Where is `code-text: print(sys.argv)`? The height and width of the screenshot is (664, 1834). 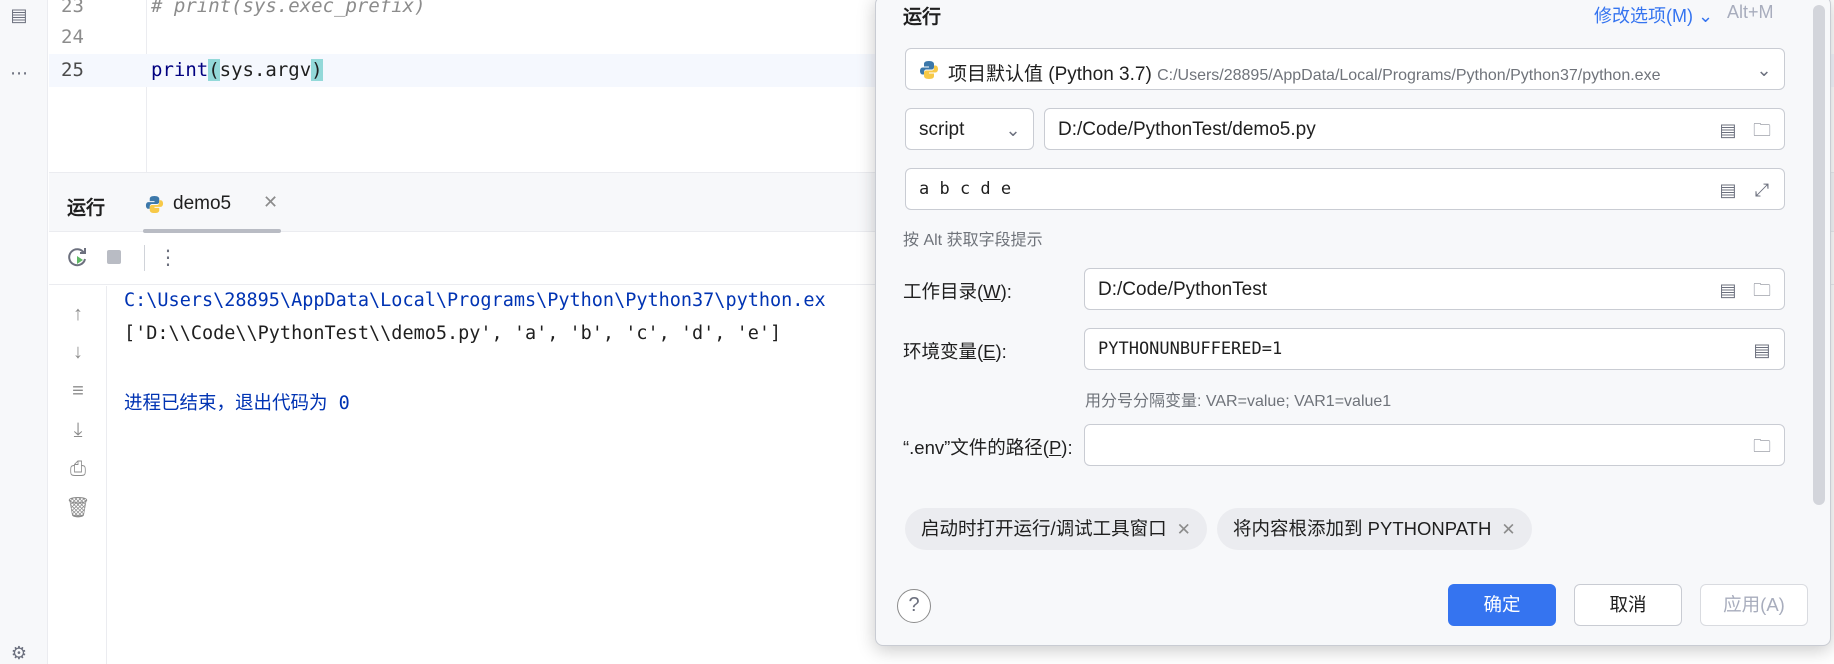 code-text: print(sys.argv) is located at coordinates (237, 70).